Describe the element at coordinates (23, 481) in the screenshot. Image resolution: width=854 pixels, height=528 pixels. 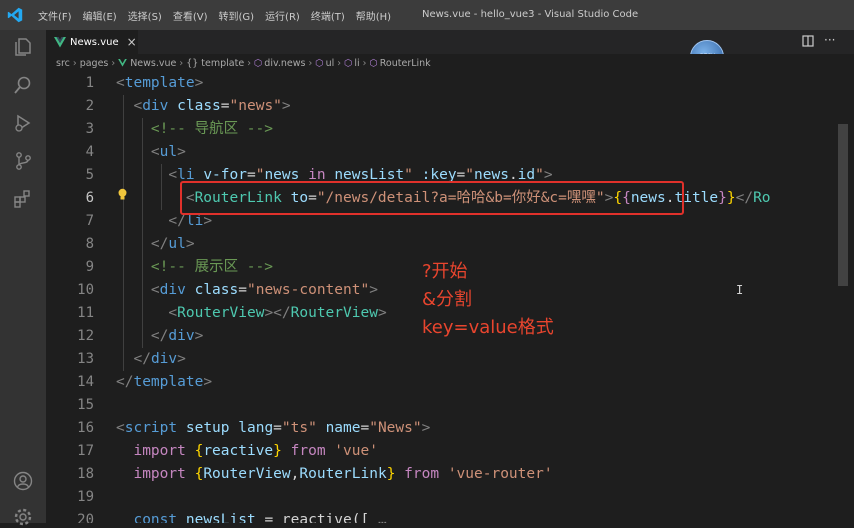
I see `accounts-icon` at that location.